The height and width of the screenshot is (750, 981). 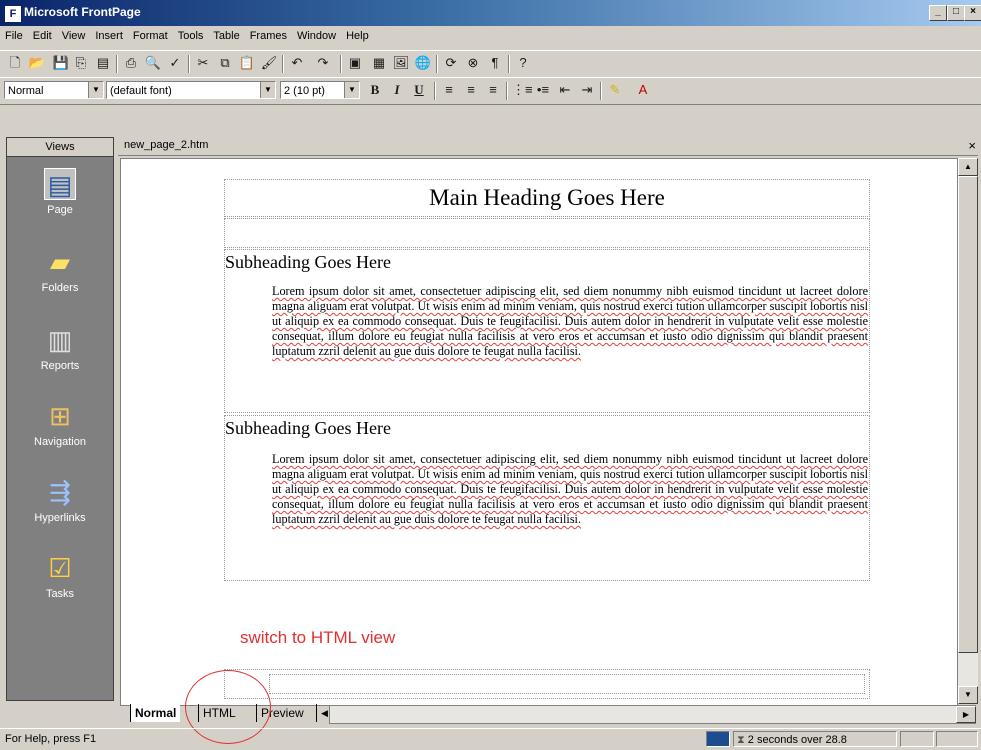 I want to click on close-button: ×, so click(x=972, y=13).